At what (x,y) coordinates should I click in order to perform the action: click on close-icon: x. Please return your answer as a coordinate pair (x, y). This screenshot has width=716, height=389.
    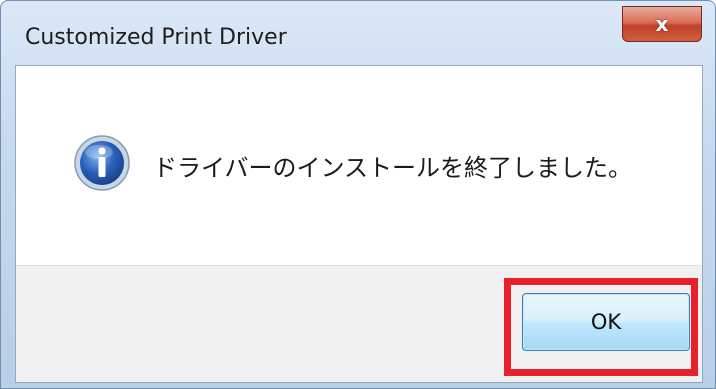
    Looking at the image, I should click on (662, 24).